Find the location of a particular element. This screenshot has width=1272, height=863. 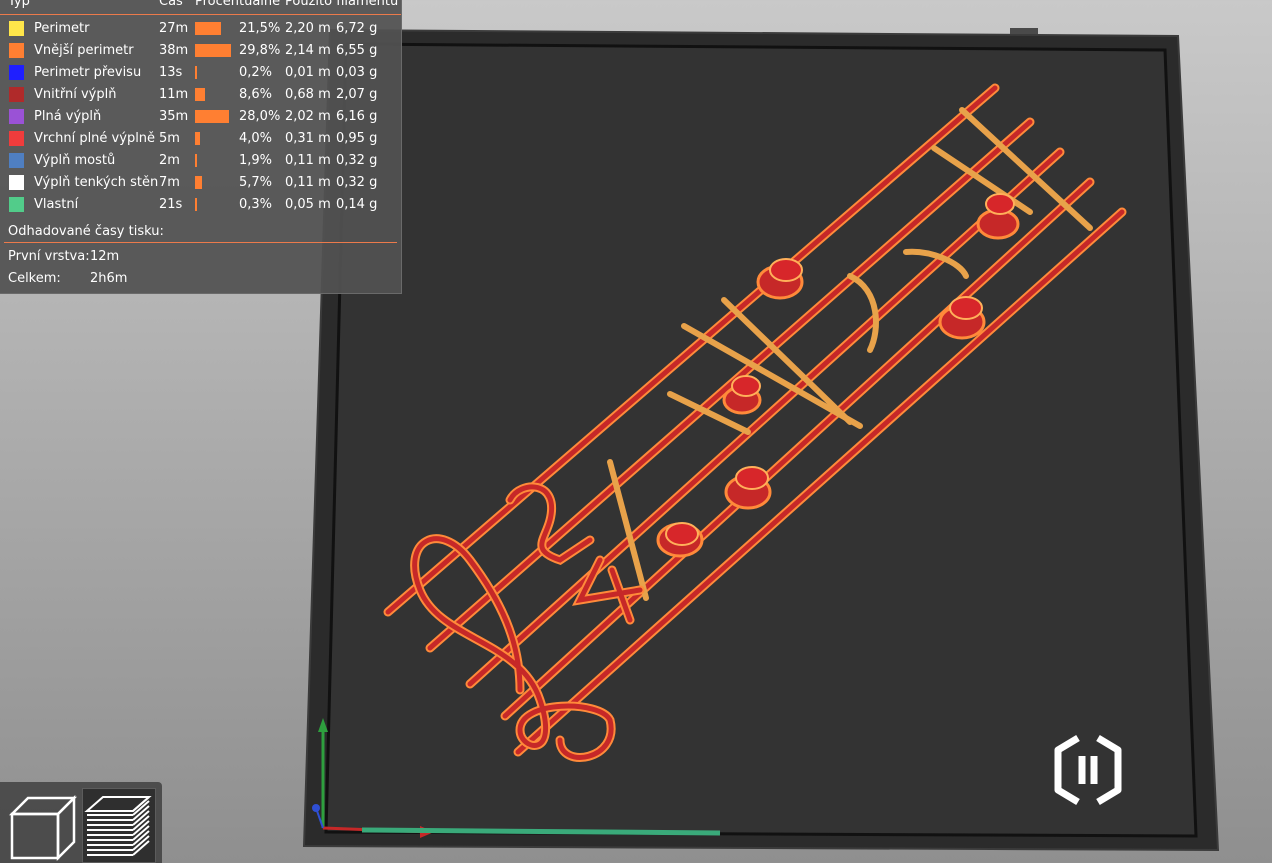

legend-percent: 8,6% is located at coordinates (256, 94).